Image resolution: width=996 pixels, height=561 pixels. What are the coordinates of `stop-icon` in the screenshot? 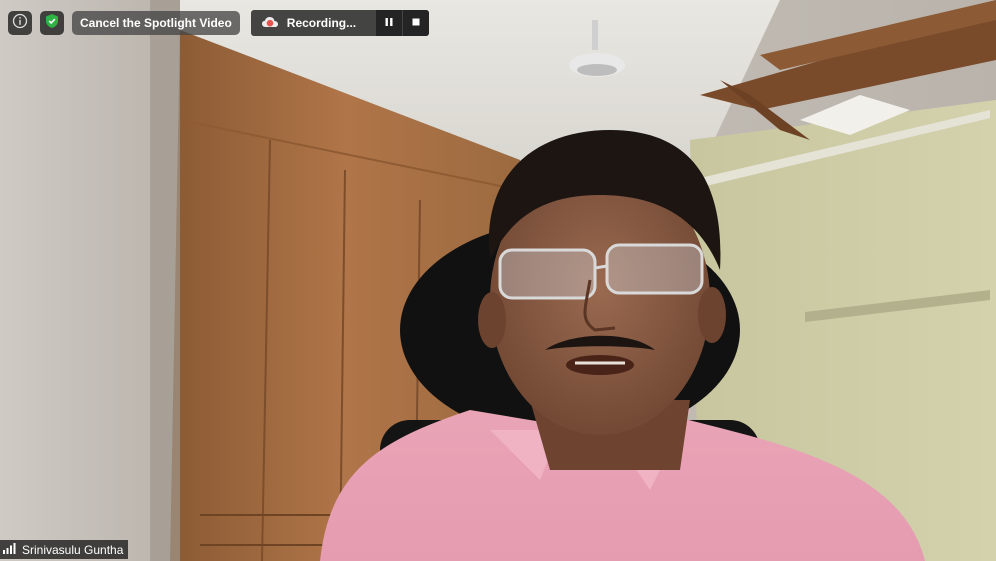 It's located at (416, 23).